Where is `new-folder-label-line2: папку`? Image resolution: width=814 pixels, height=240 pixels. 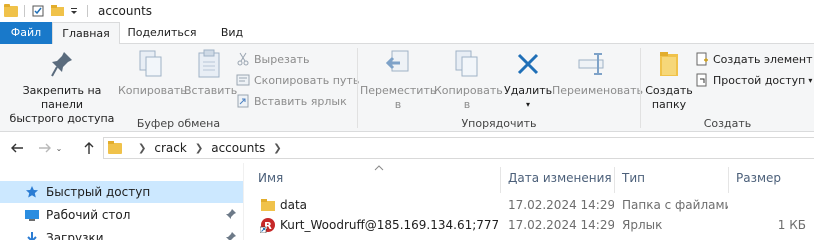 new-folder-label-line2: папку is located at coordinates (669, 104).